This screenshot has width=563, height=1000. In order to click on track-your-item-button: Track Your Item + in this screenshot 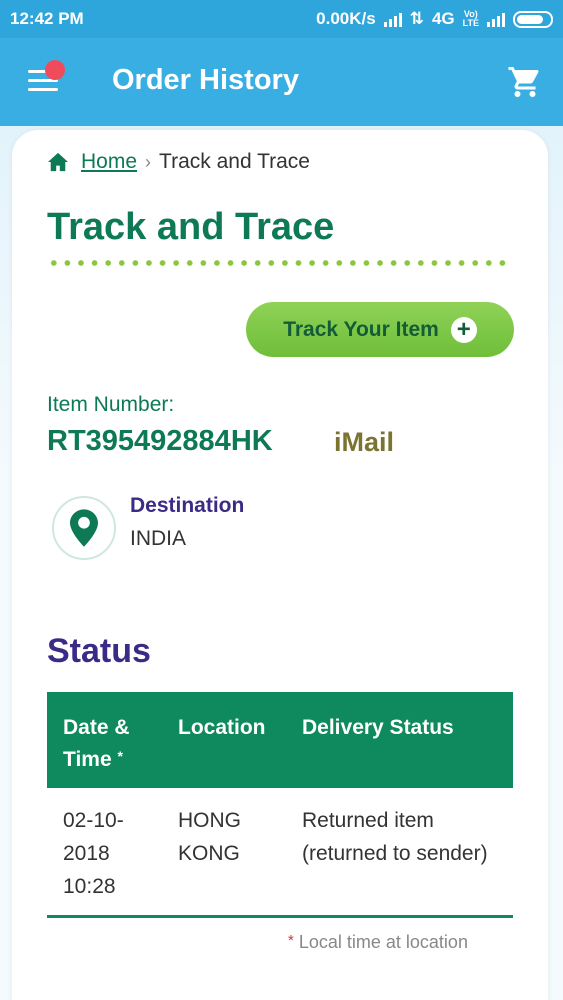, I will do `click(380, 329)`.